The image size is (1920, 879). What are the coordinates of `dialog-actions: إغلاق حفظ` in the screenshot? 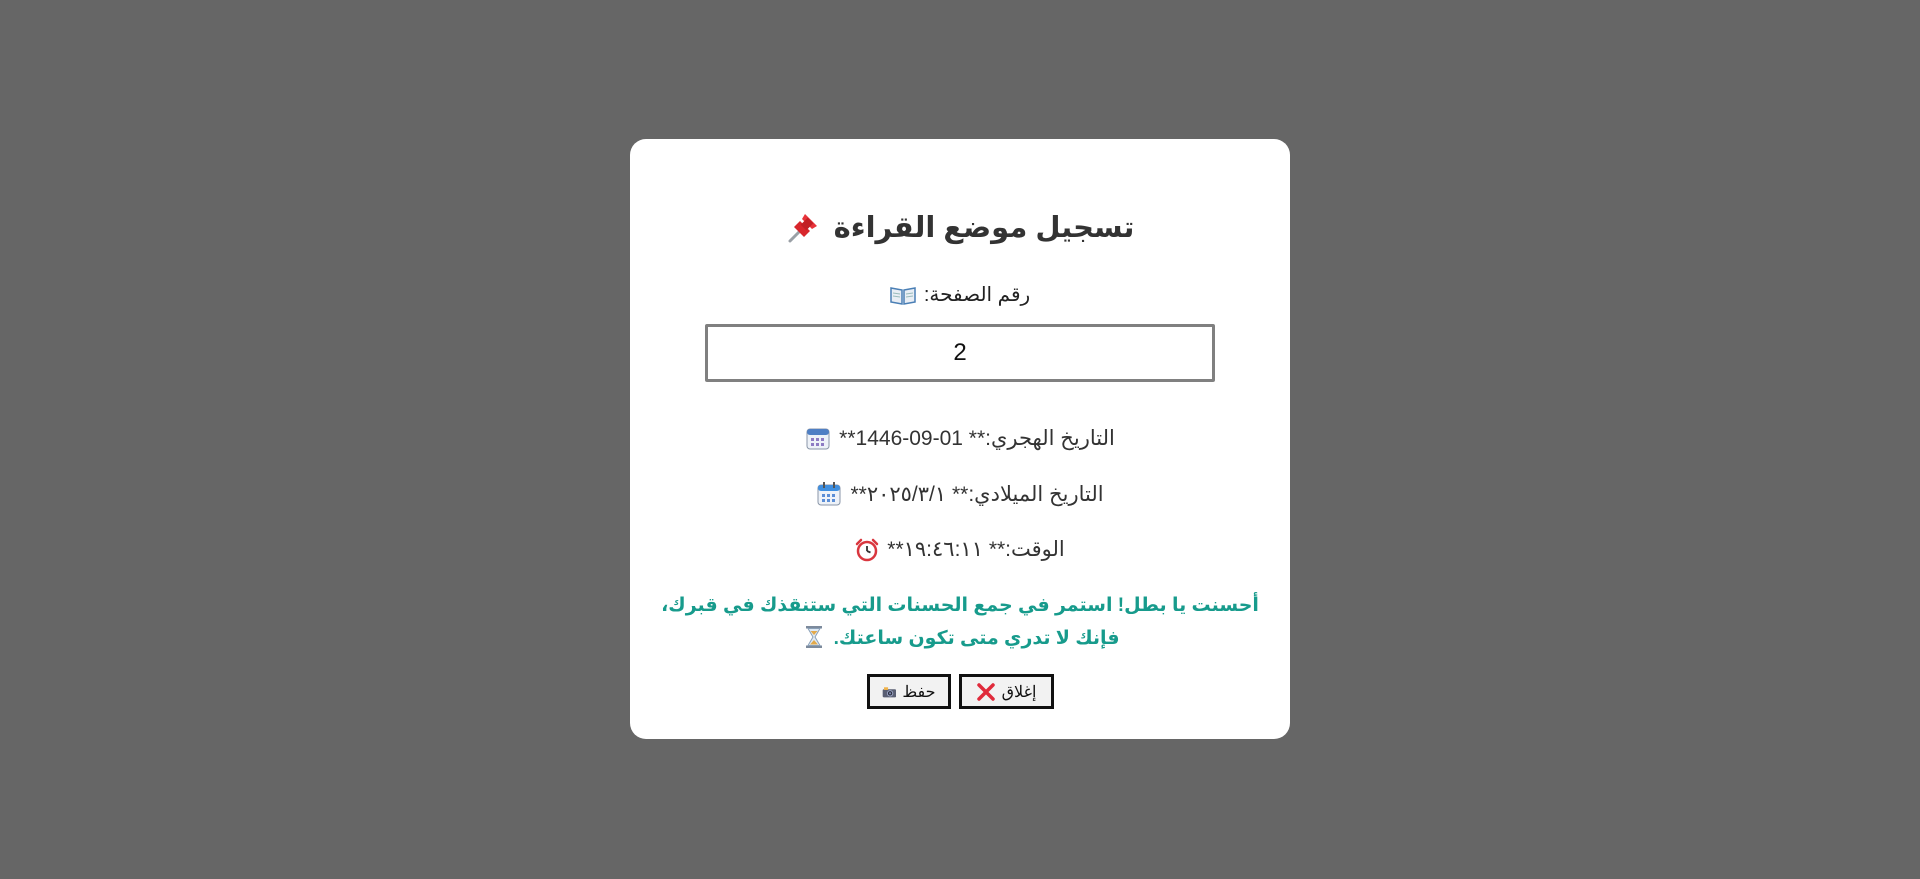 It's located at (960, 691).